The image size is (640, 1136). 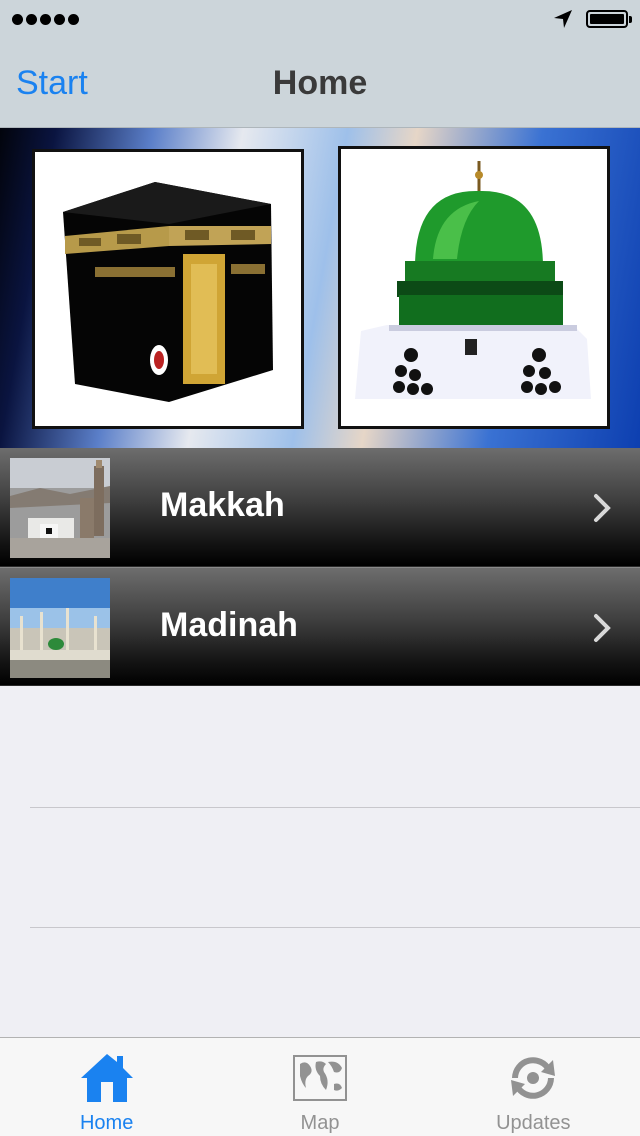 What do you see at coordinates (60, 508) in the screenshot?
I see `makkah-thumbnail` at bounding box center [60, 508].